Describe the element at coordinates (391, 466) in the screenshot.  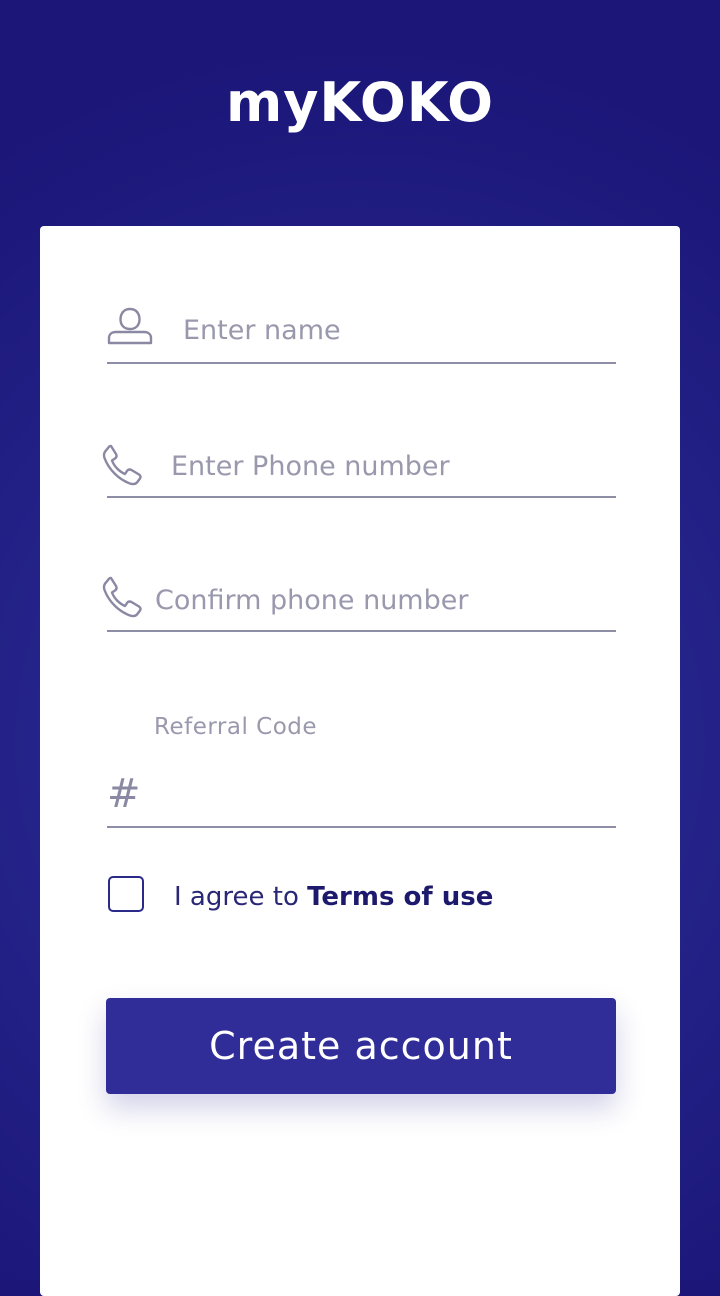
I see `phone-input` at that location.